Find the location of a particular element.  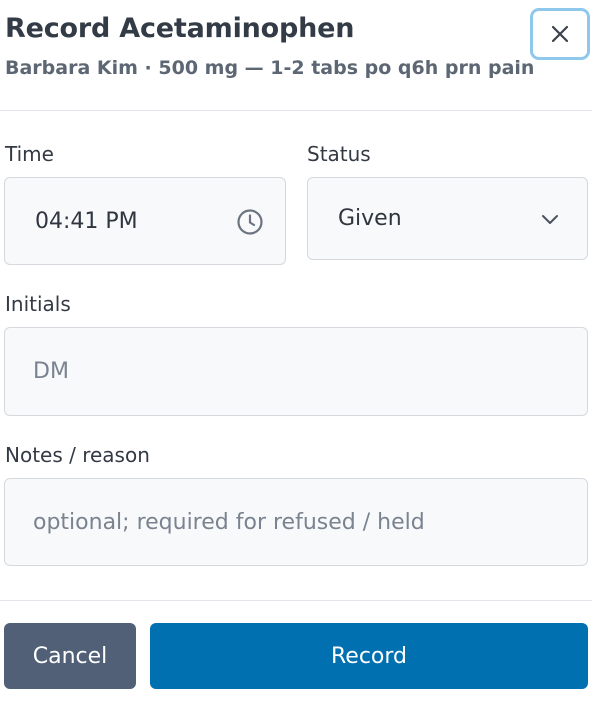

status-select: Given is located at coordinates (447, 218).